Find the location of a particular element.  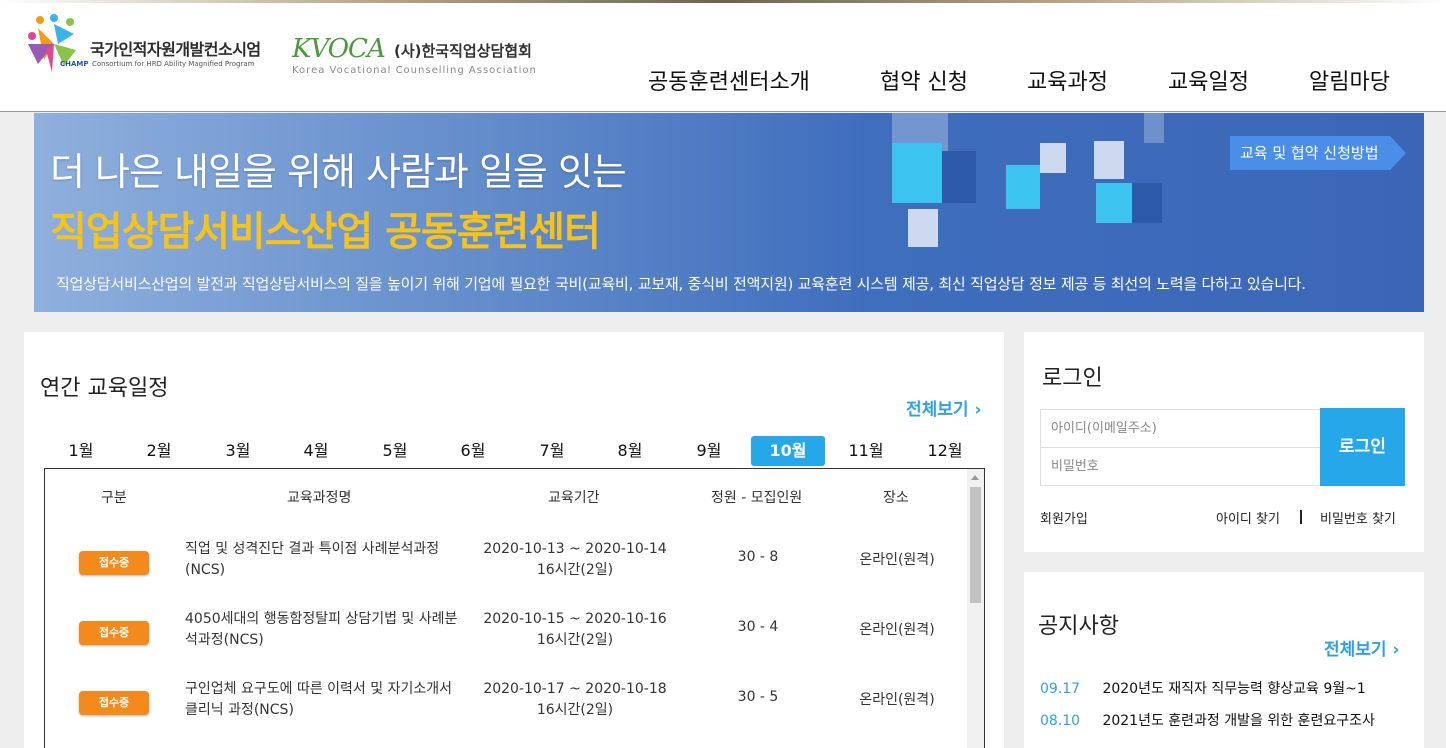

schedule-view-all-link: 전체보기 › is located at coordinates (944, 407).